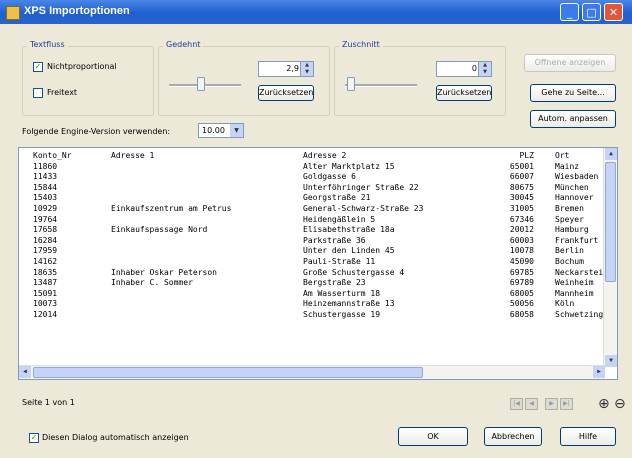 This screenshot has width=632, height=458. What do you see at coordinates (611, 154) in the screenshot?
I see `scroll-up-icon: ▲` at bounding box center [611, 154].